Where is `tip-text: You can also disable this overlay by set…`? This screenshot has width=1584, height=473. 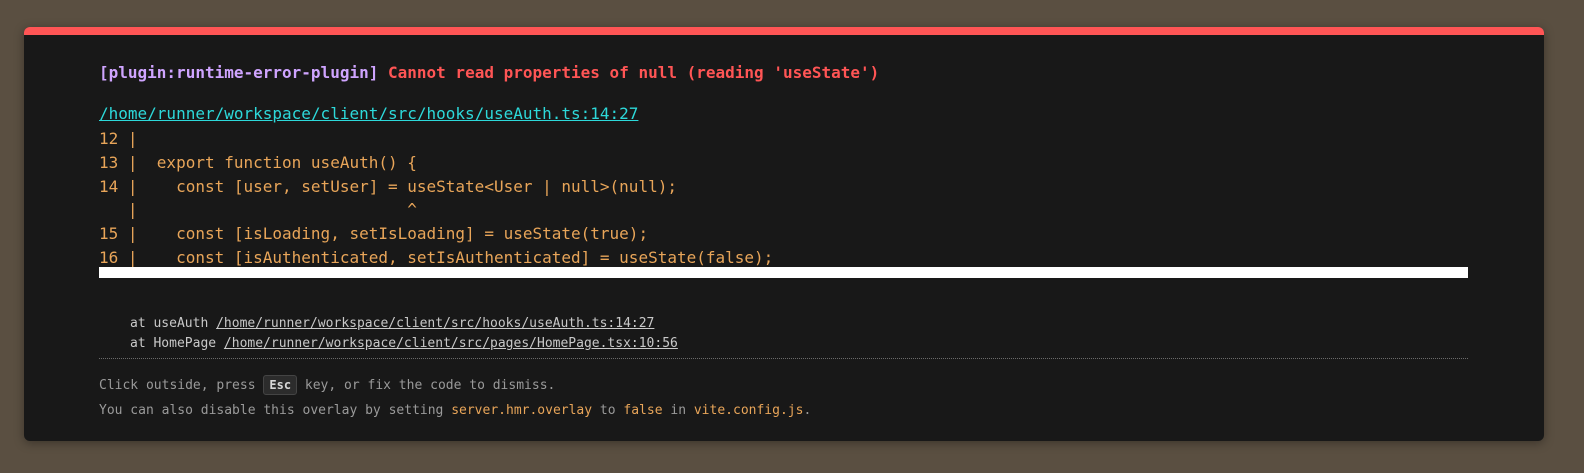
tip-text: You can also disable this overlay by set… is located at coordinates (275, 410).